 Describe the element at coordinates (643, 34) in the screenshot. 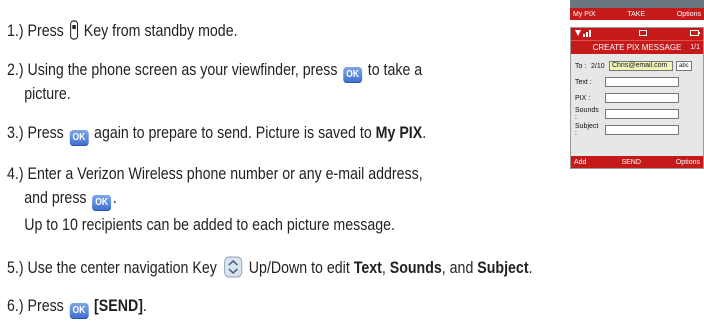

I see `message-icon` at that location.